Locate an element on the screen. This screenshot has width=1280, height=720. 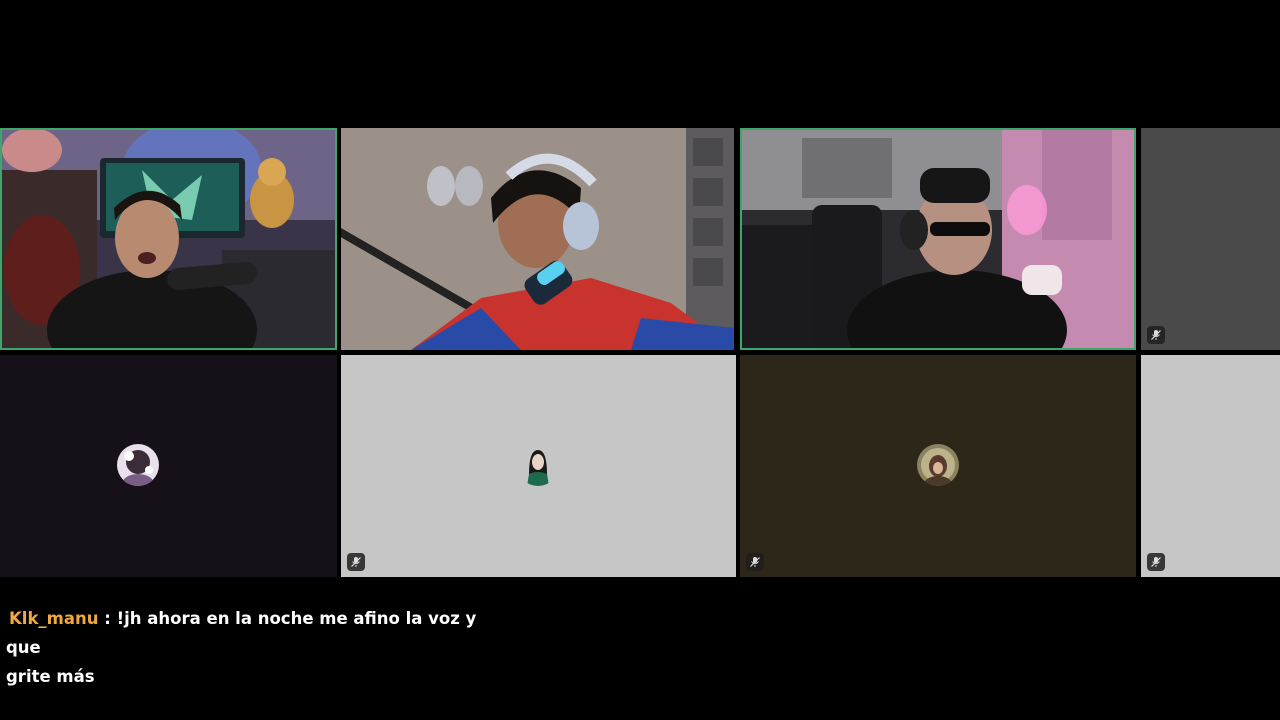
chat-username: Klk_manu is located at coordinates (54, 618).